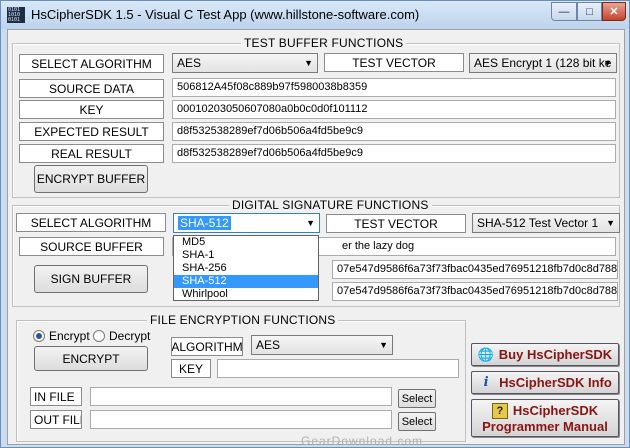 Image resolution: width=630 pixels, height=448 pixels. I want to click on out-file-field, so click(241, 419).